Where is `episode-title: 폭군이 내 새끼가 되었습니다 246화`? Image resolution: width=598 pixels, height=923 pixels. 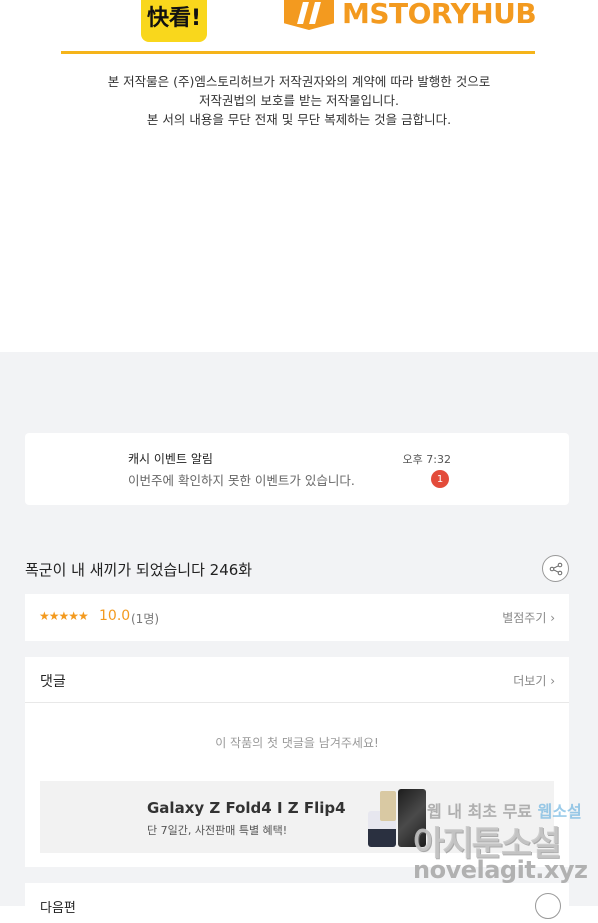 episode-title: 폭군이 내 새끼가 되었습니다 246화 is located at coordinates (139, 570).